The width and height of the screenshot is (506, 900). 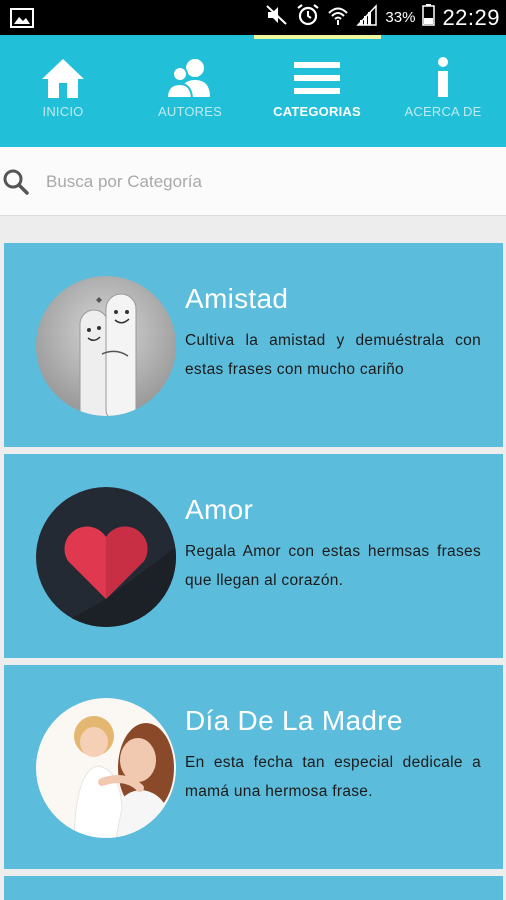 I want to click on nav-label-acerca-de: ACERCA DE, so click(x=443, y=111).